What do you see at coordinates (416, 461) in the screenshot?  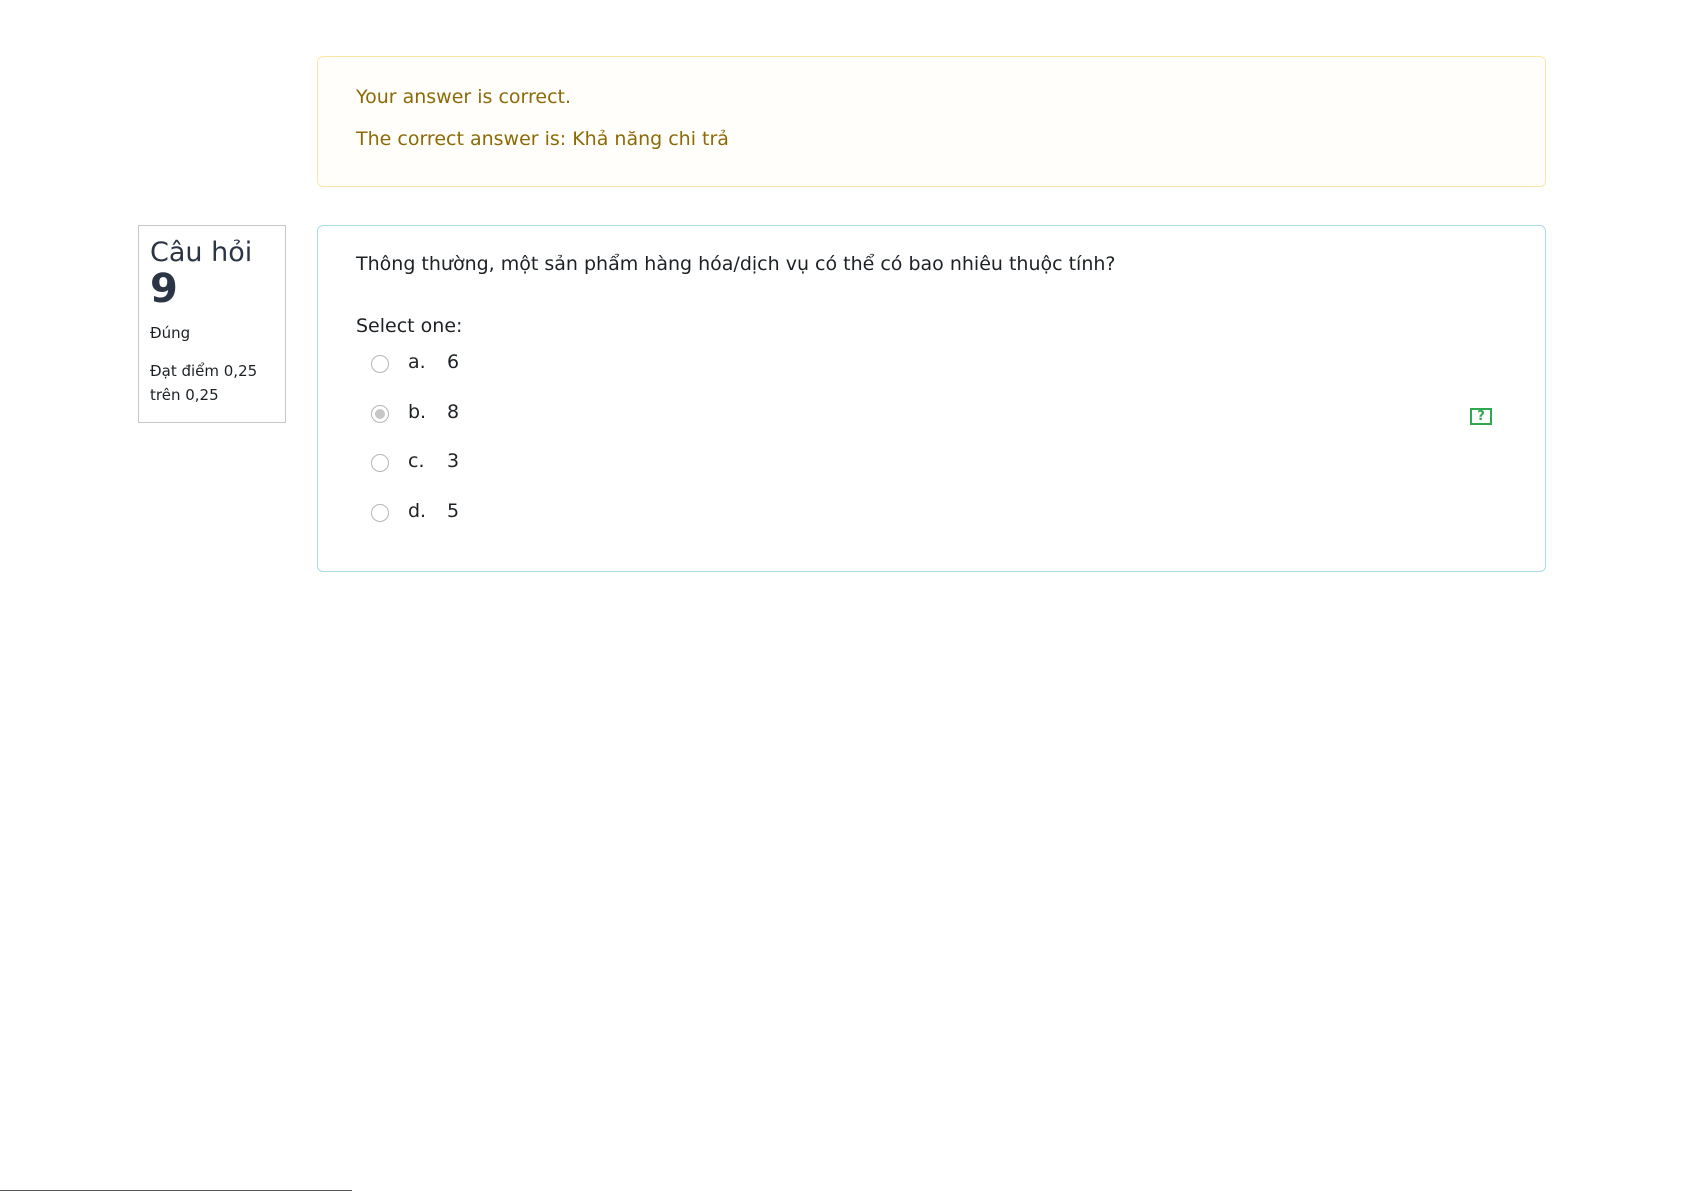 I see `answer-letter: c.` at bounding box center [416, 461].